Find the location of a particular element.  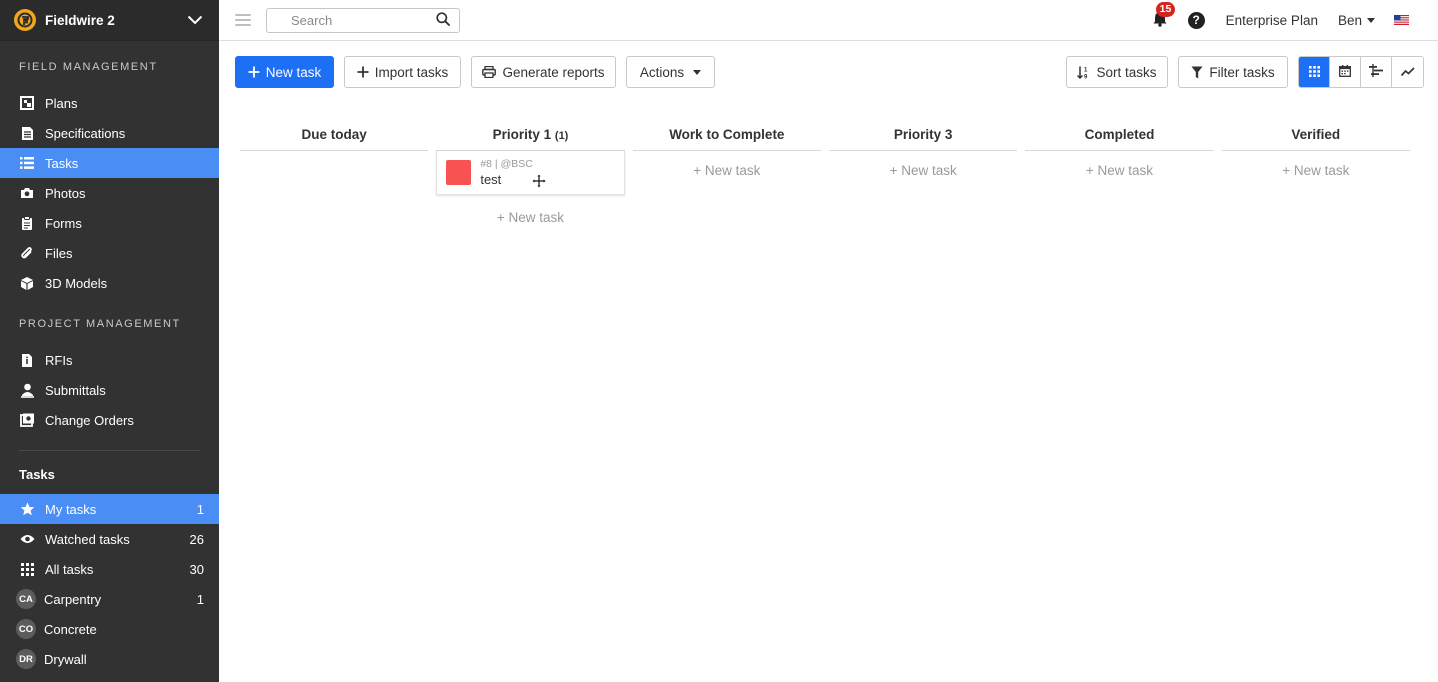

search-input is located at coordinates (363, 20).